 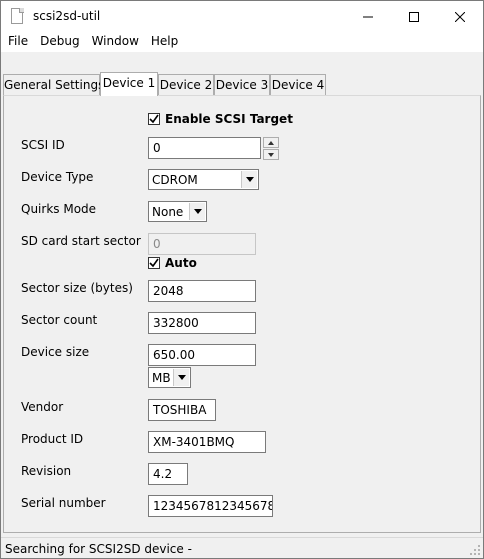 I want to click on device-type-label: Device Type, so click(x=57, y=177).